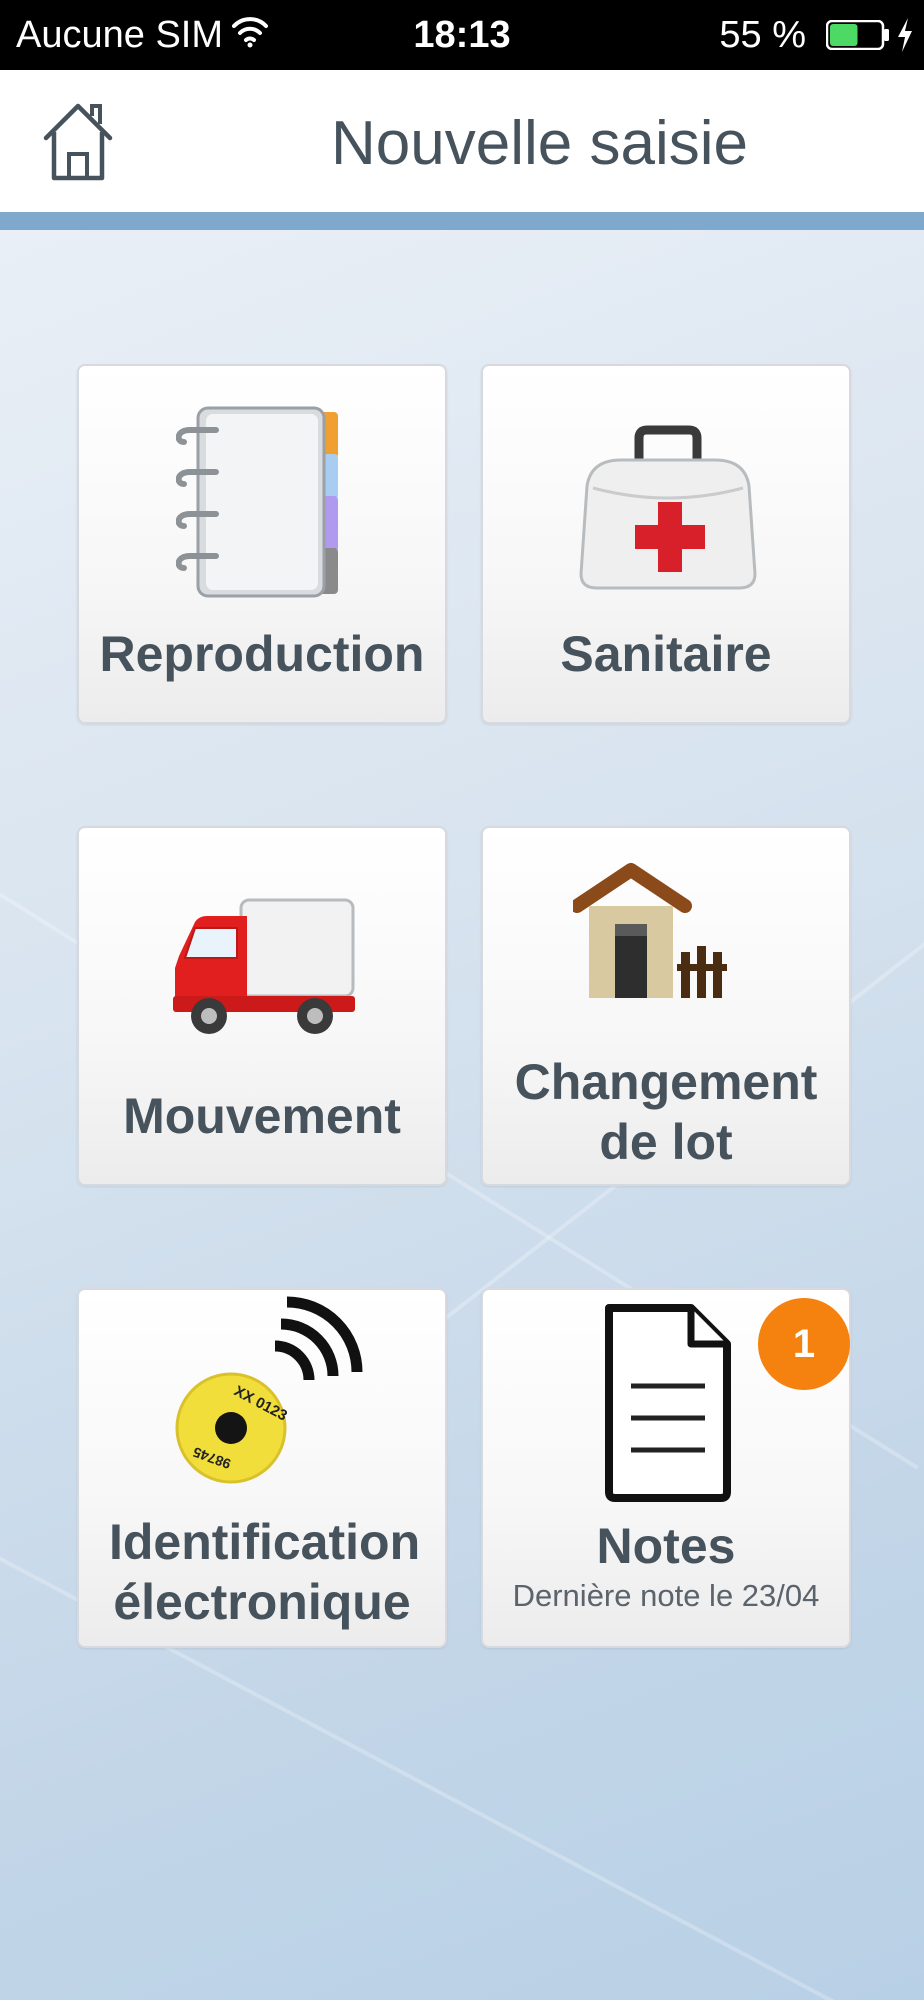 This screenshot has height=2000, width=924. What do you see at coordinates (650, 930) in the screenshot?
I see `barn-icon` at bounding box center [650, 930].